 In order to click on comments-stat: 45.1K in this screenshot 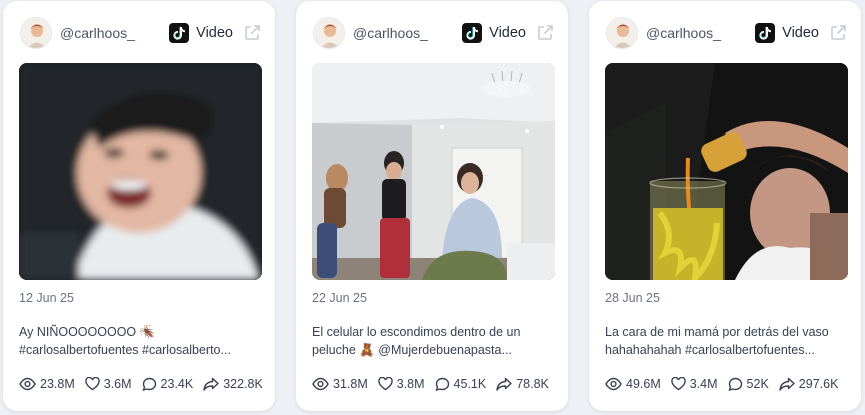, I will do `click(460, 384)`.